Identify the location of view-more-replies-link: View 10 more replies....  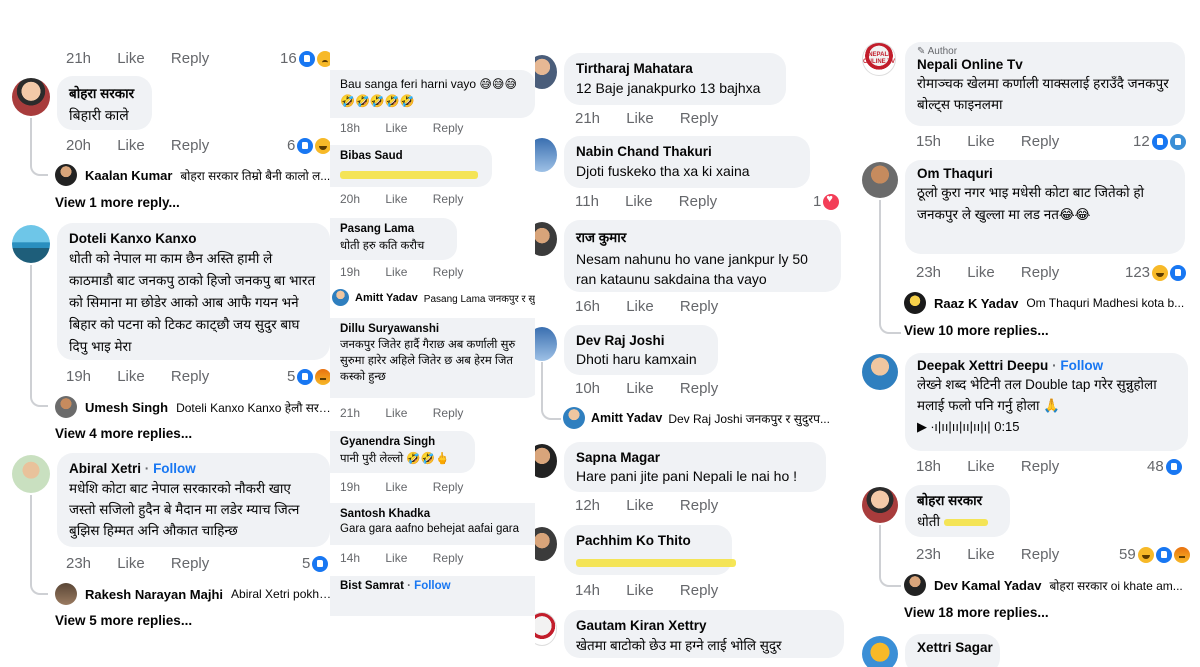
(976, 330).